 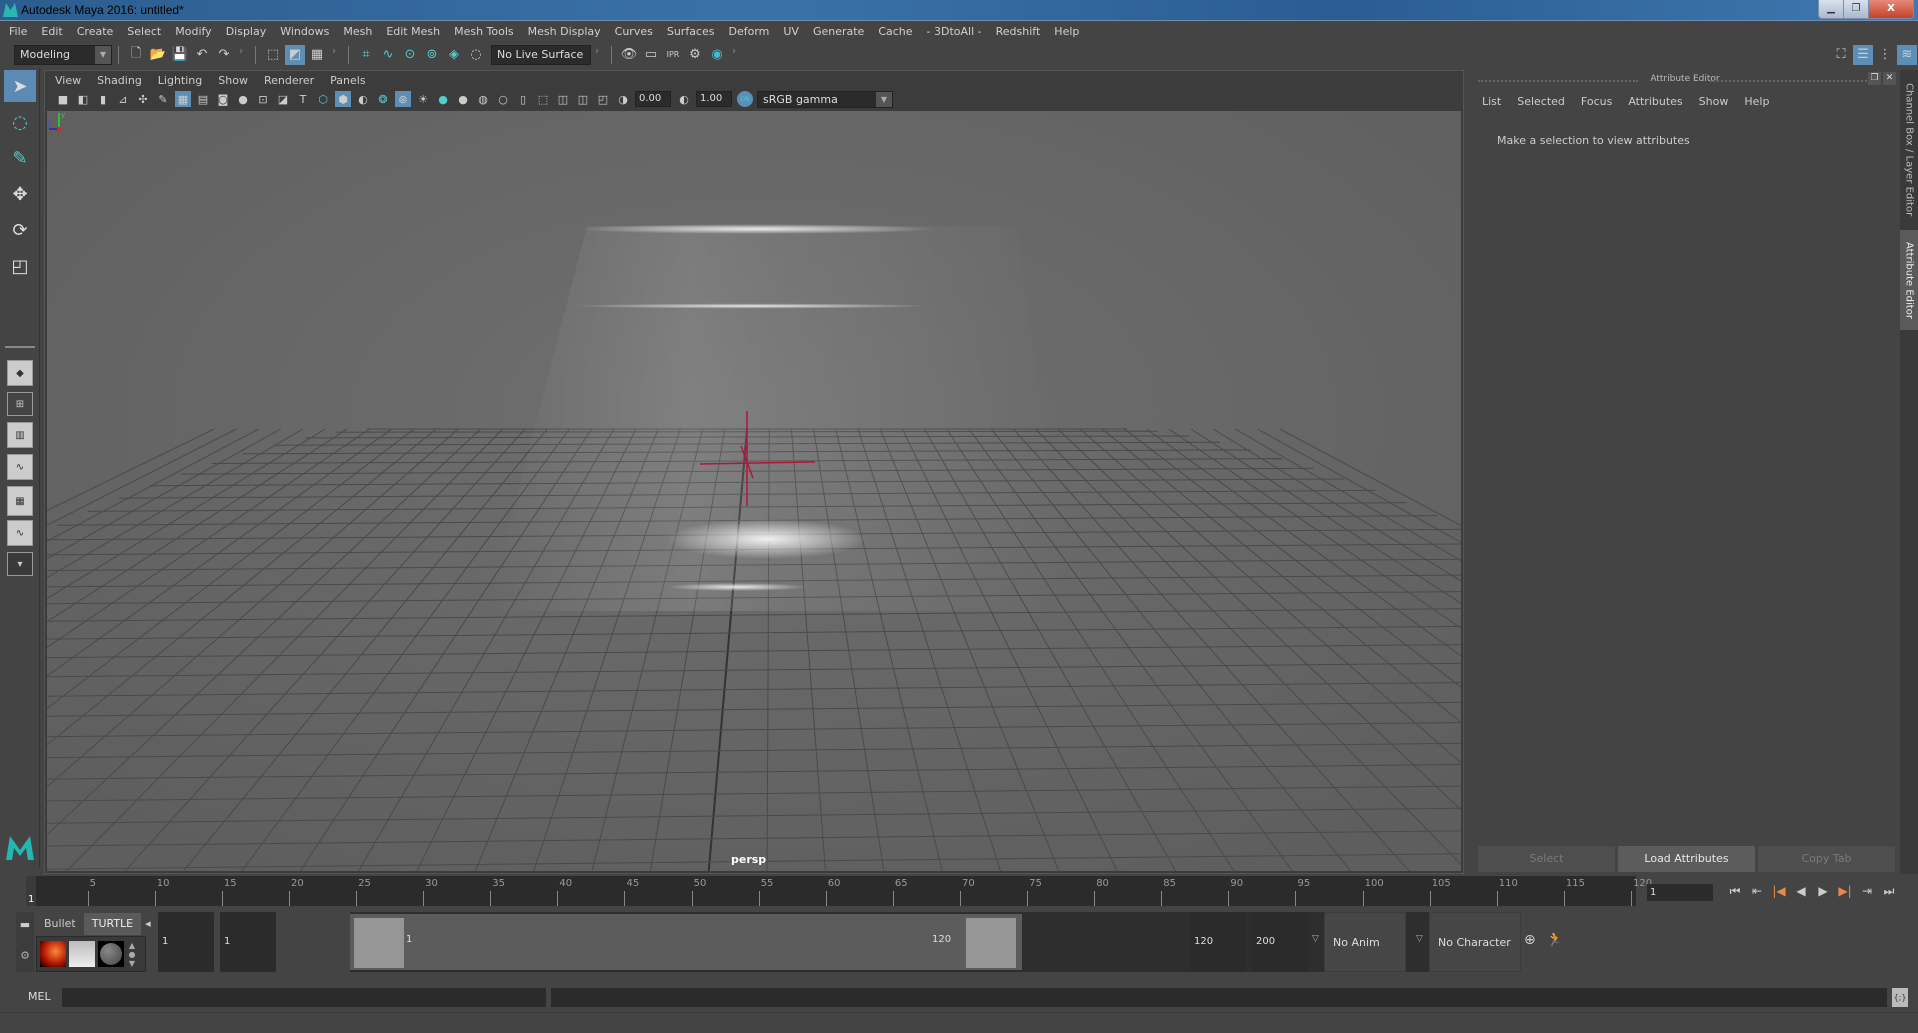 I want to click on start-time-field: 1, so click(x=186, y=942).